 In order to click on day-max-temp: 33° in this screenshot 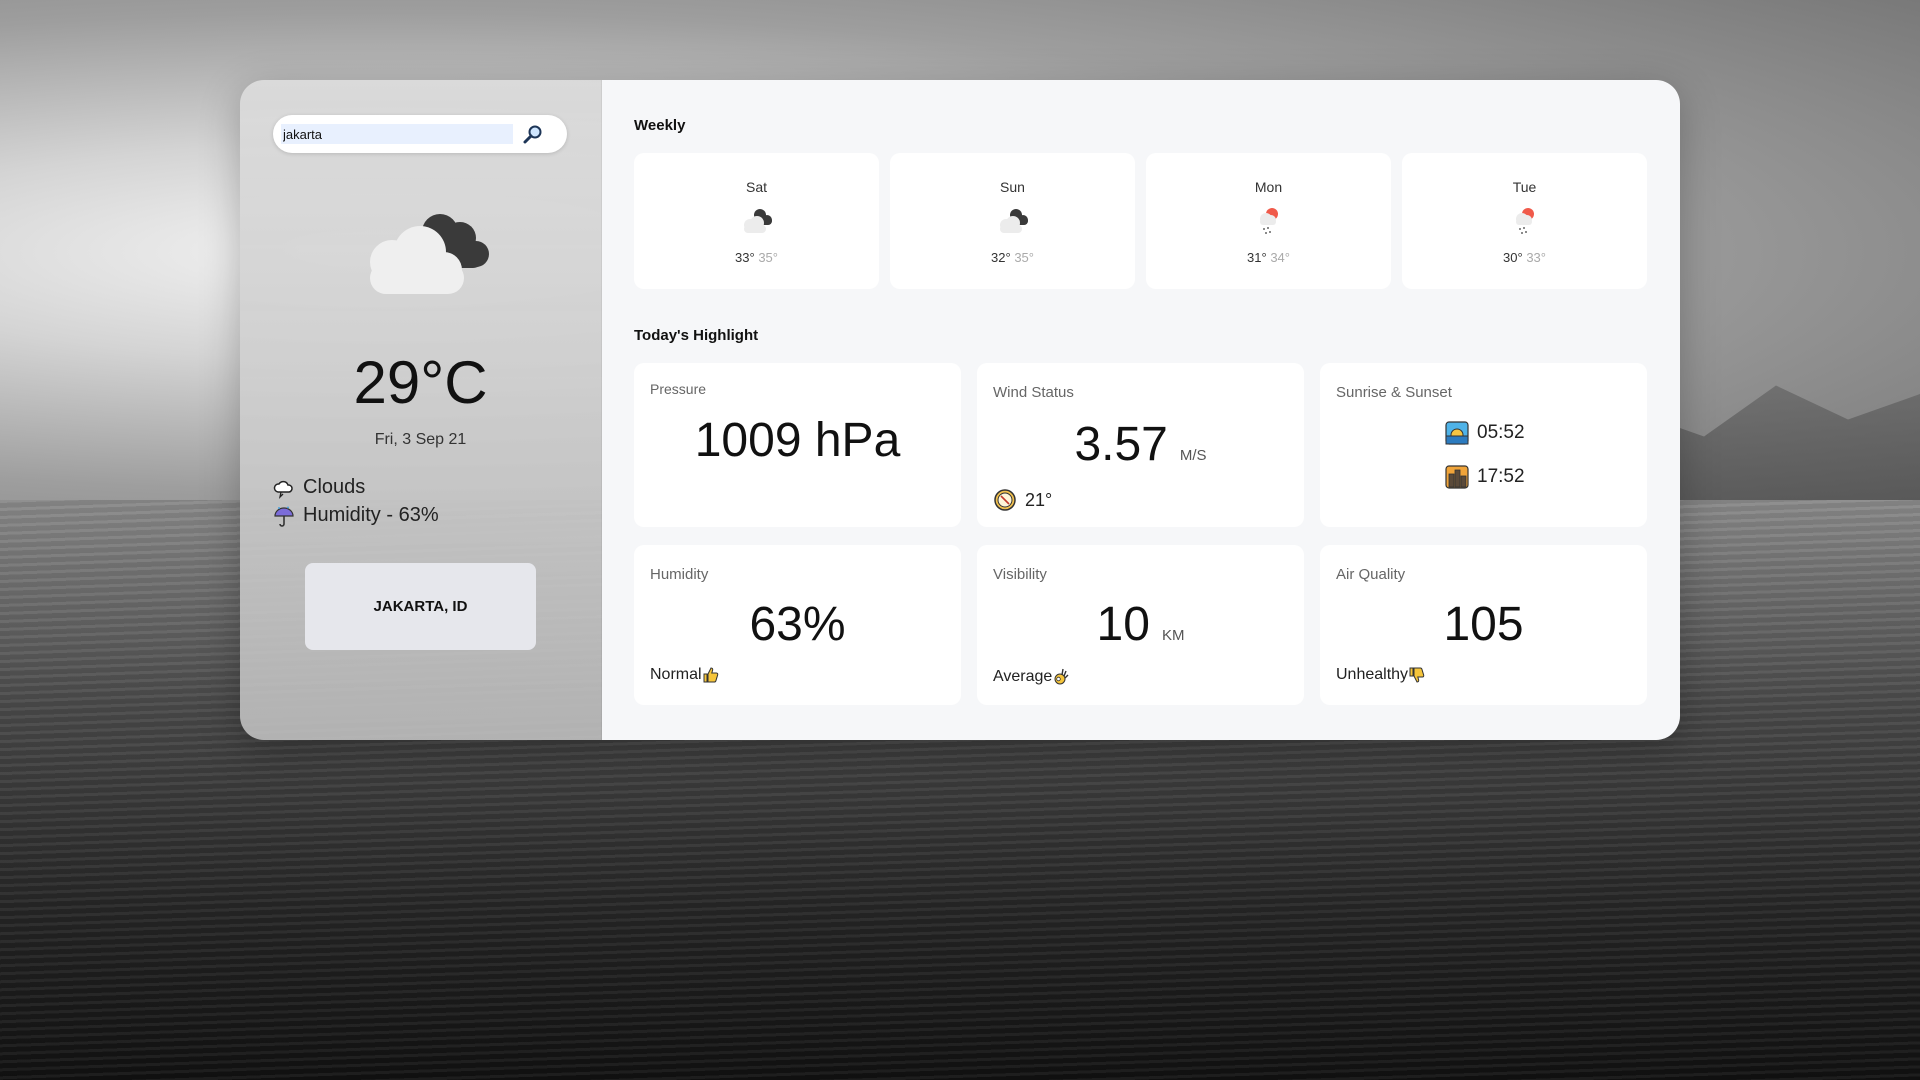, I will do `click(1536, 257)`.